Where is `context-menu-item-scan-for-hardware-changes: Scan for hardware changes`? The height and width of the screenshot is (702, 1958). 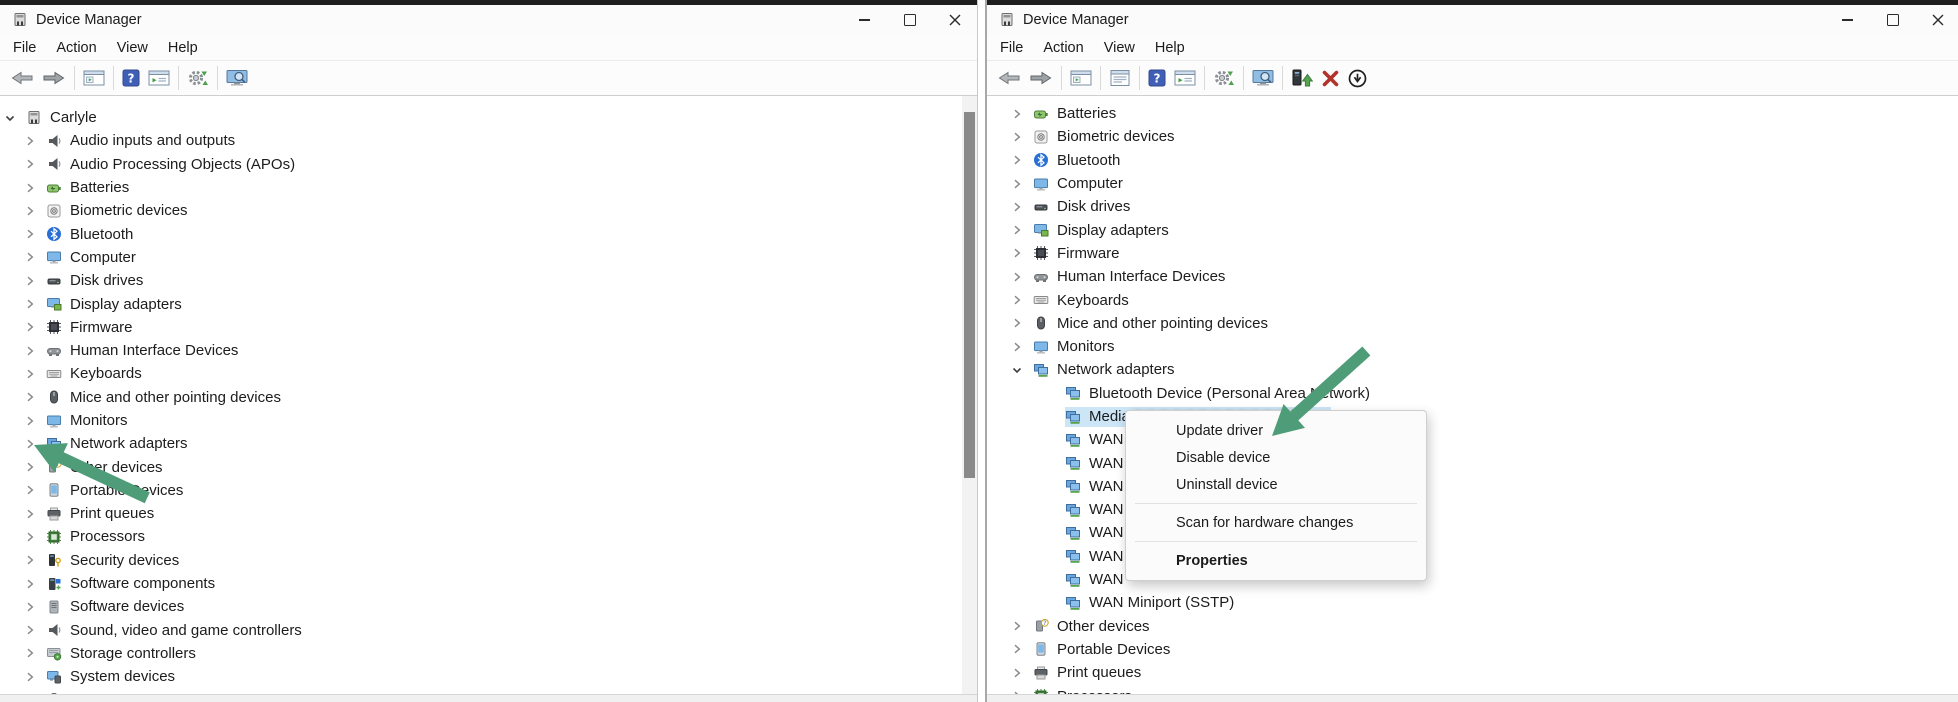 context-menu-item-scan-for-hardware-changes: Scan for hardware changes is located at coordinates (1276, 522).